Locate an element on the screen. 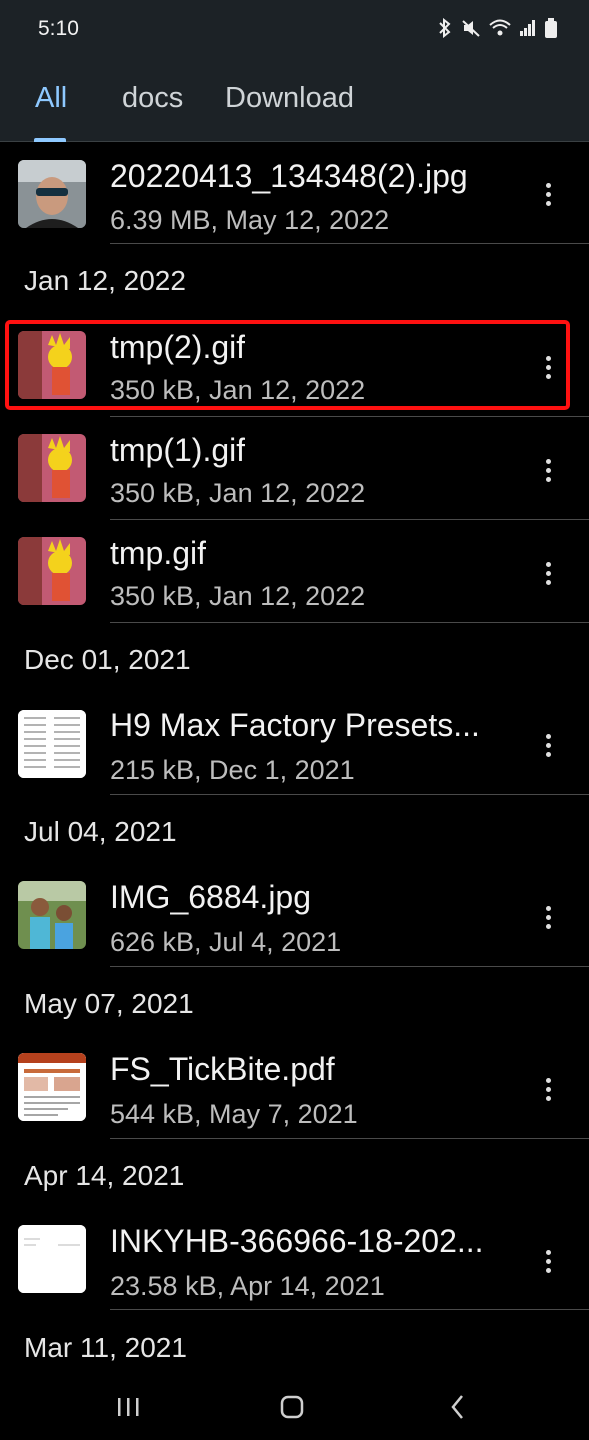  file-name: tmp(1).gif is located at coordinates (178, 450).